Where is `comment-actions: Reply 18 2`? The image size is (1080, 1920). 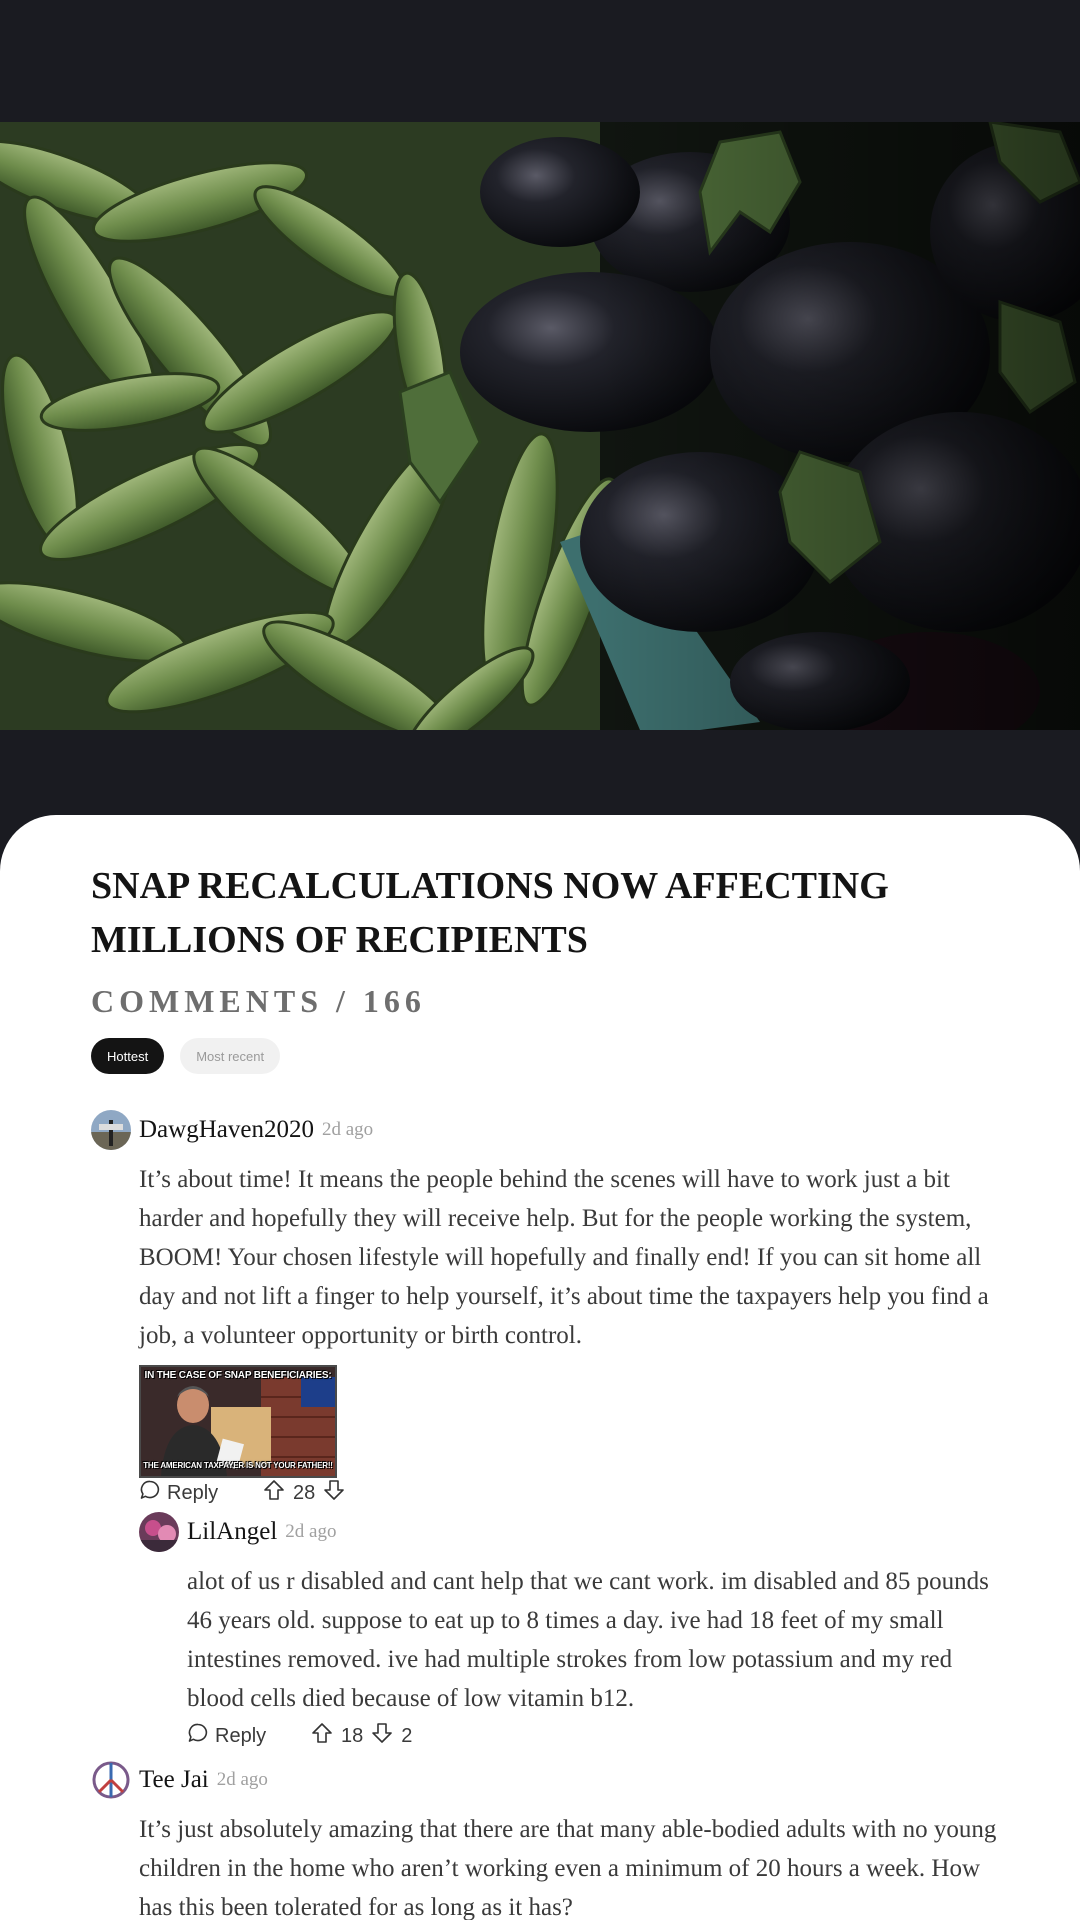 comment-actions: Reply 18 2 is located at coordinates (599, 1736).